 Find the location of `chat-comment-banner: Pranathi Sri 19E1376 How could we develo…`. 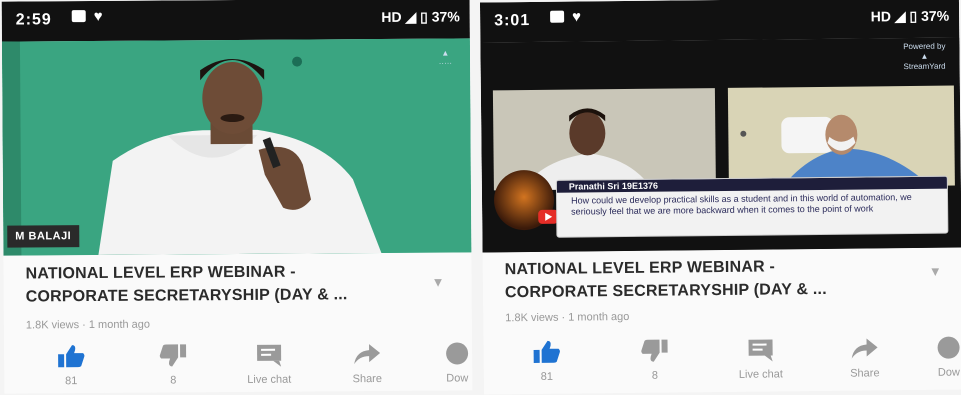

chat-comment-banner: Pranathi Sri 19E1376 How could we develo… is located at coordinates (752, 206).